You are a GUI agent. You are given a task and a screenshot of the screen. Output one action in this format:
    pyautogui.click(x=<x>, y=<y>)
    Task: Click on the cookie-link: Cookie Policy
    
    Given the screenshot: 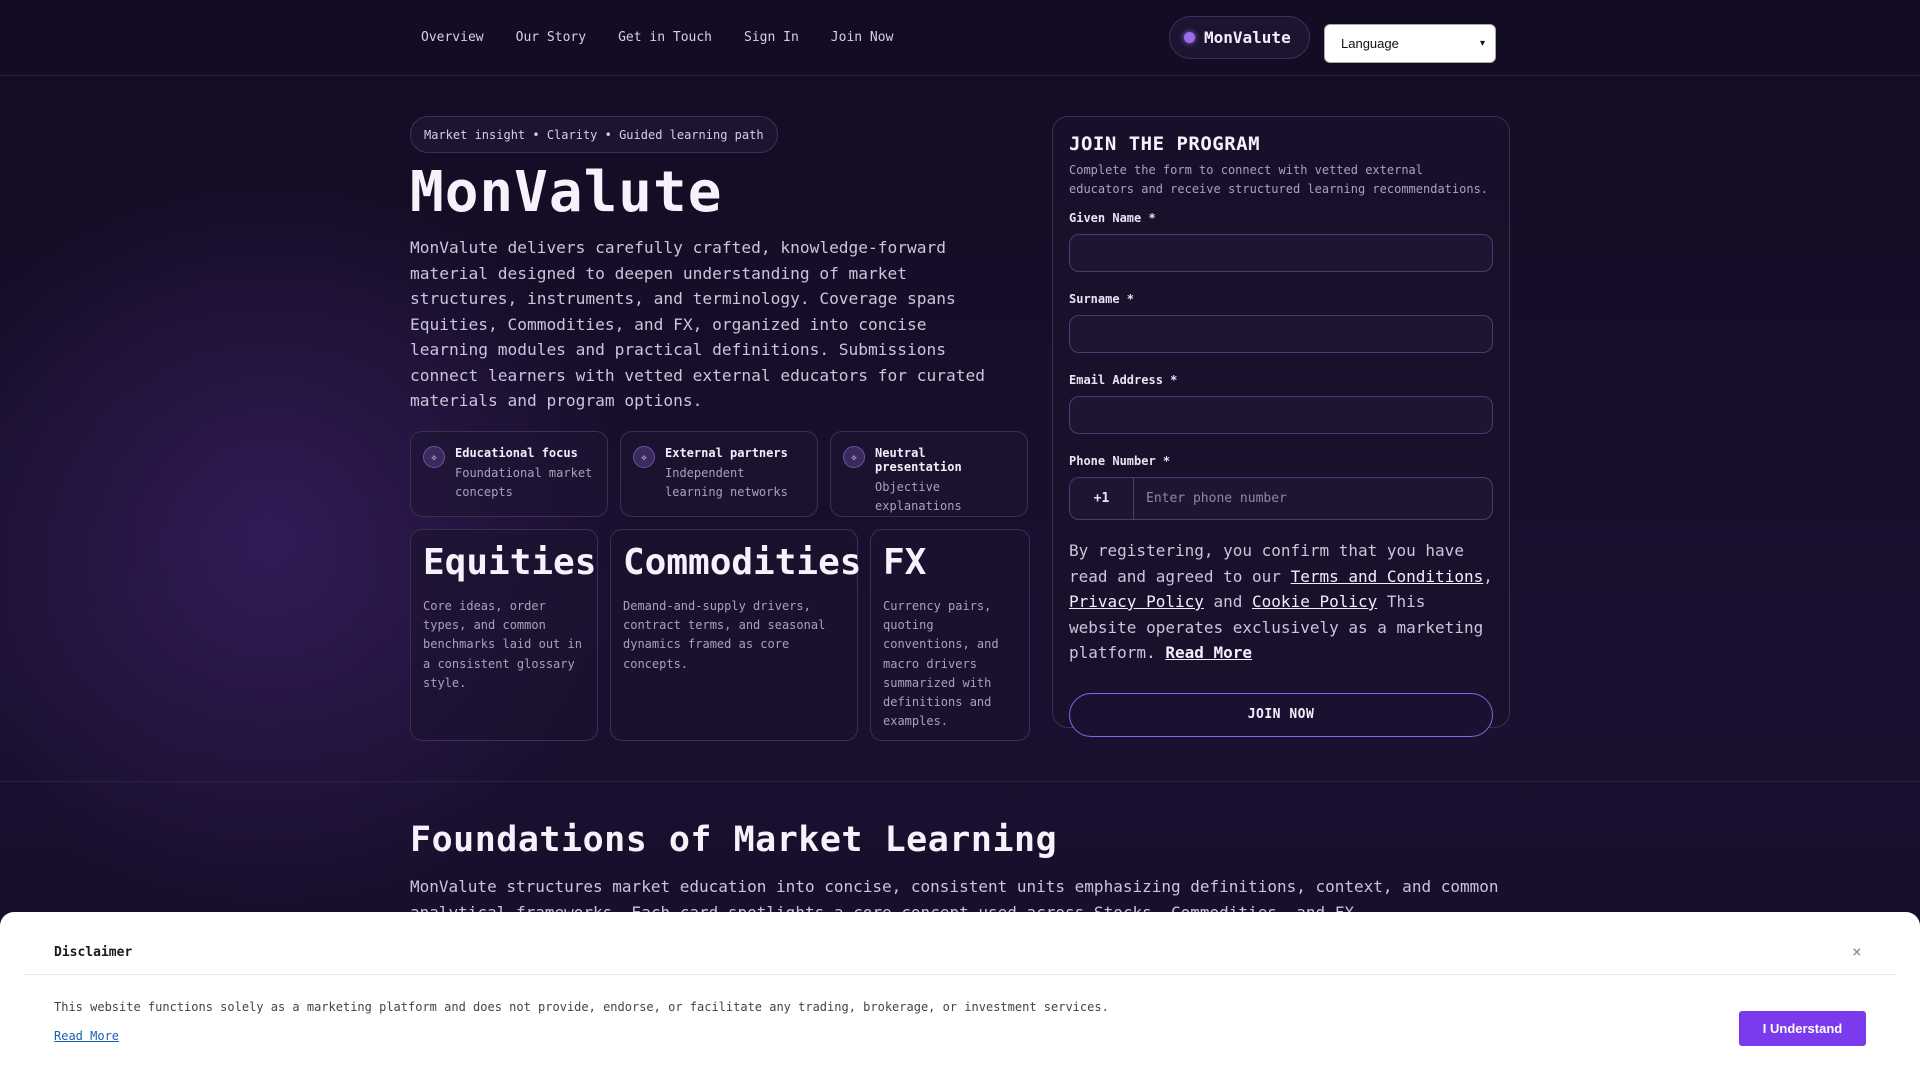 What is the action you would take?
    pyautogui.click(x=1314, y=601)
    